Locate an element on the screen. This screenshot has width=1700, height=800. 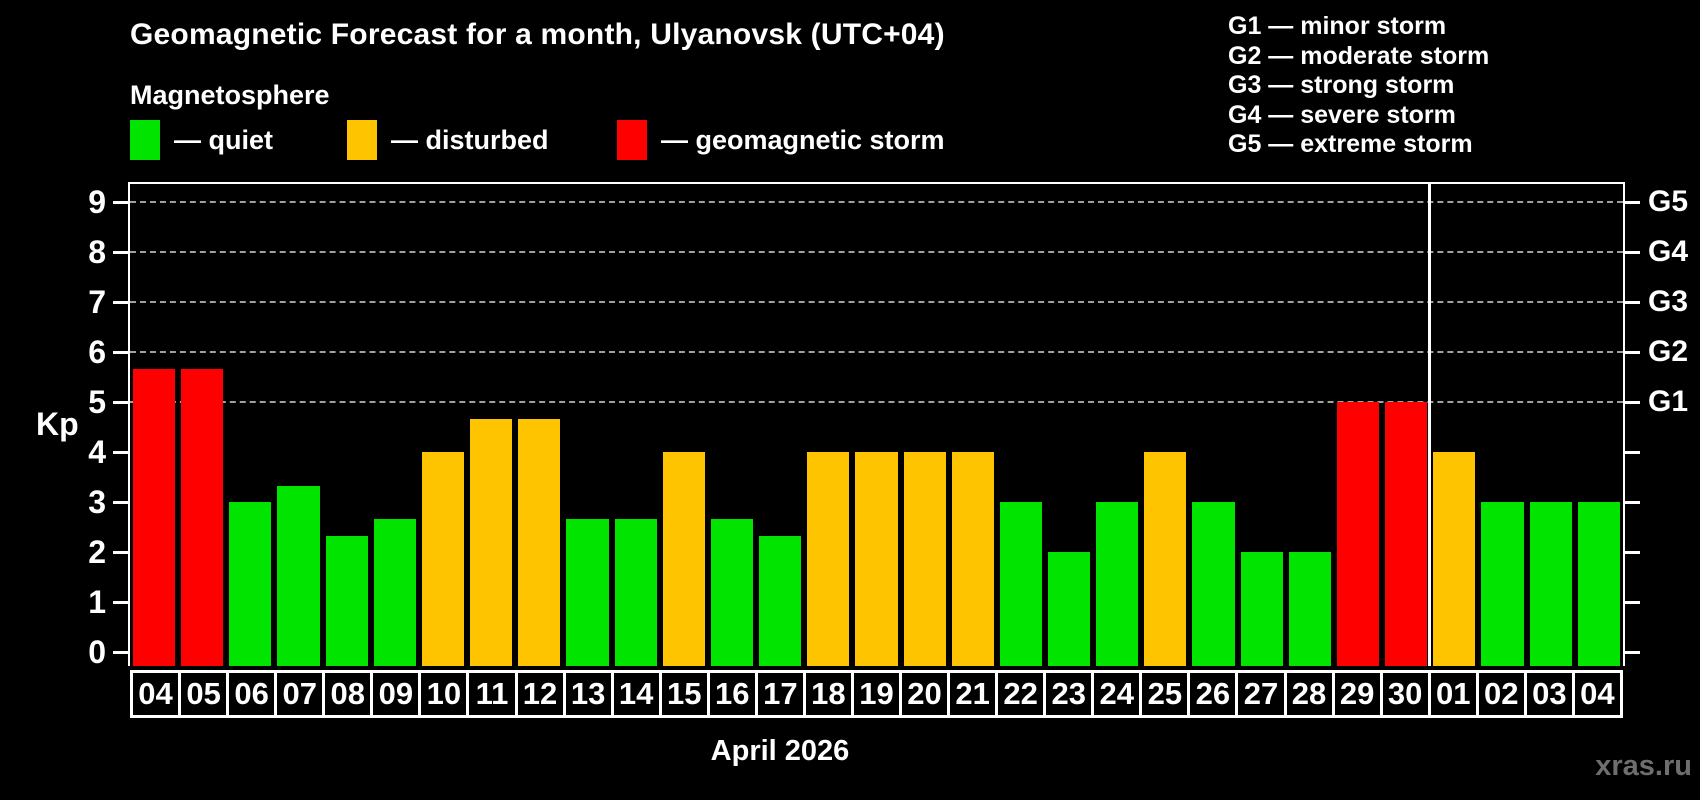
storm-scale-line-3: G3 — strong storm is located at coordinates (1341, 85).